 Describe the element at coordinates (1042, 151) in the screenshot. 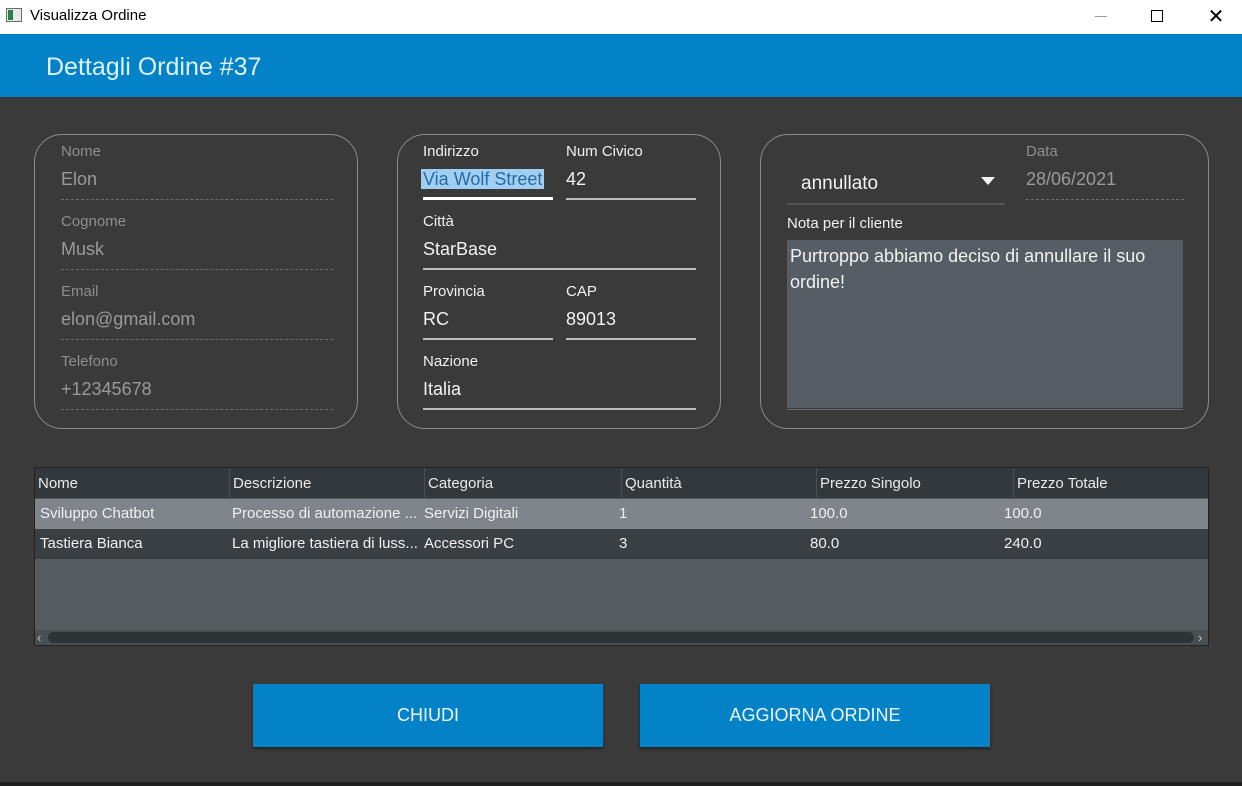

I see `data-label: Data` at that location.